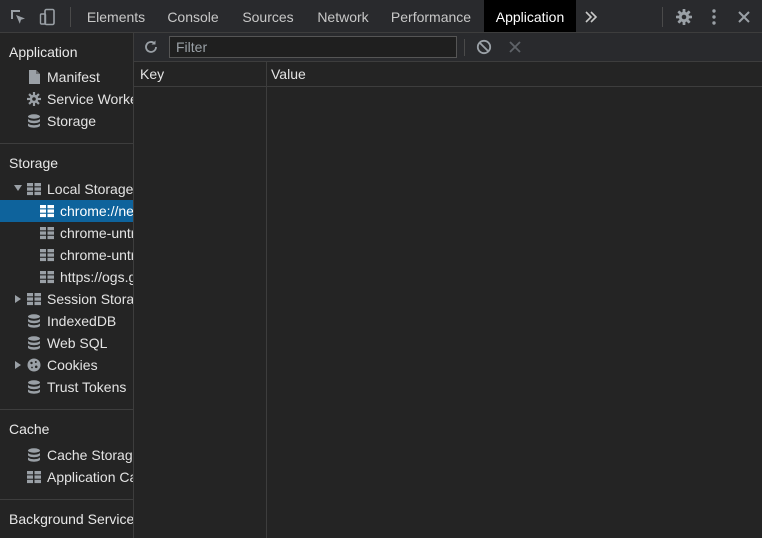 This screenshot has height=538, width=762. What do you see at coordinates (43, 52) in the screenshot?
I see `section-title-application: Application` at bounding box center [43, 52].